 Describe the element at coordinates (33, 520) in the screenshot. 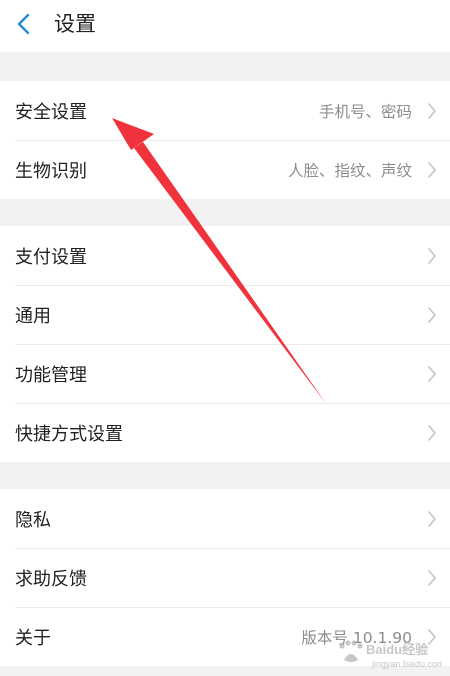

I see `row-label: 隐私` at that location.